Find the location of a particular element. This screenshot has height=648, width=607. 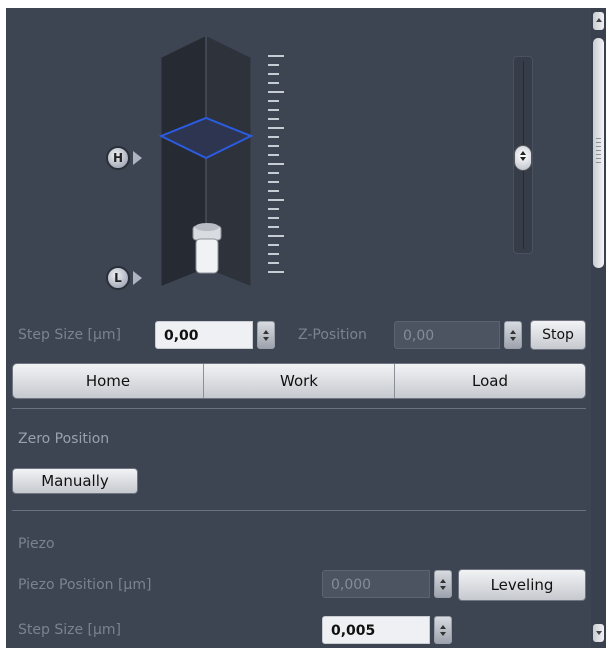

step-size-input: 0,00 is located at coordinates (204, 335).